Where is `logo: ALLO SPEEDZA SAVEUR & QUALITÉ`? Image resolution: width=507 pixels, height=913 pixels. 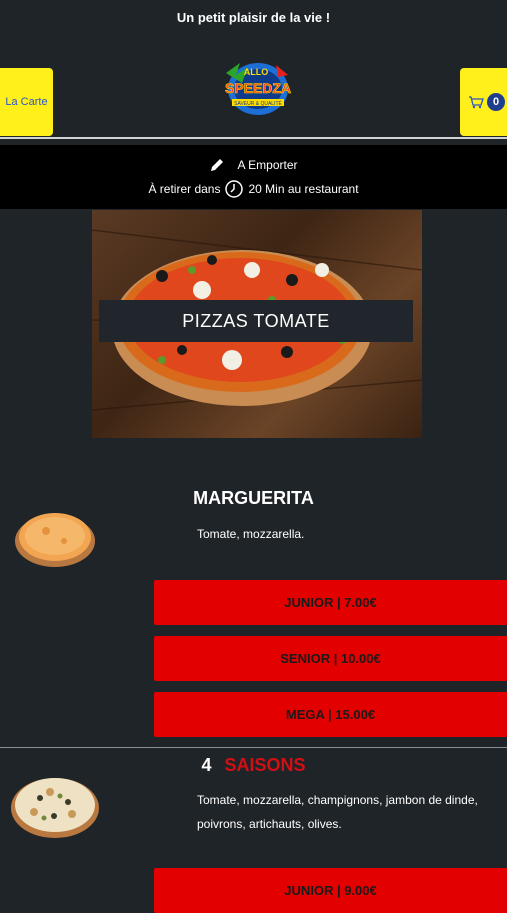
logo: ALLO SPEEDZA SAVEUR & QUALITÉ is located at coordinates (258, 89).